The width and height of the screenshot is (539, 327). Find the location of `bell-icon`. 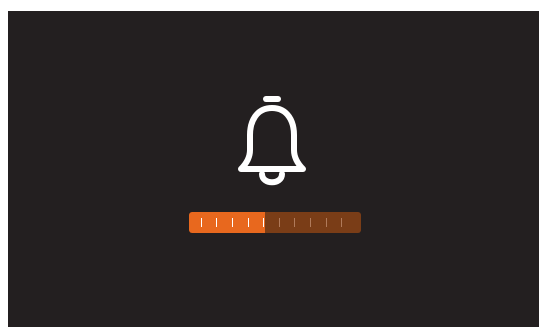

bell-icon is located at coordinates (272, 141).